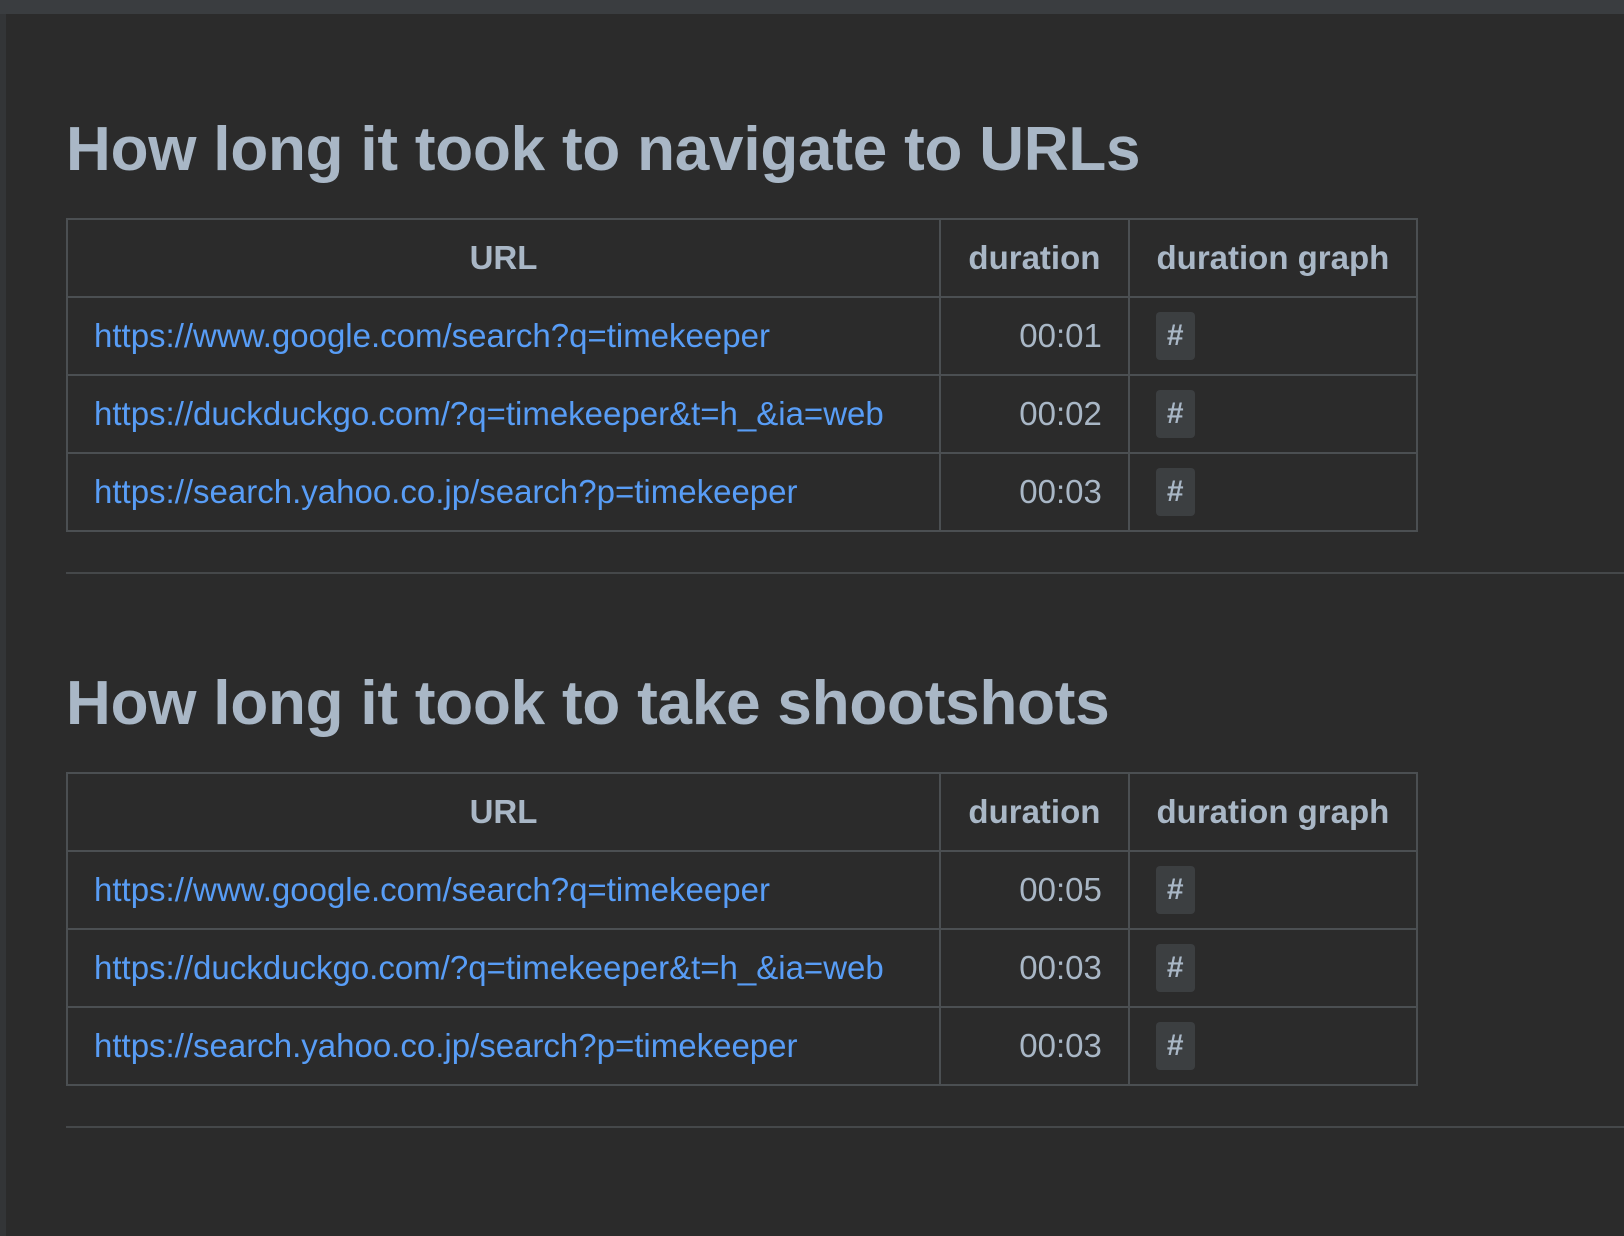 The image size is (1624, 1236). Describe the element at coordinates (812, 7) in the screenshot. I see `window-top-bar` at that location.